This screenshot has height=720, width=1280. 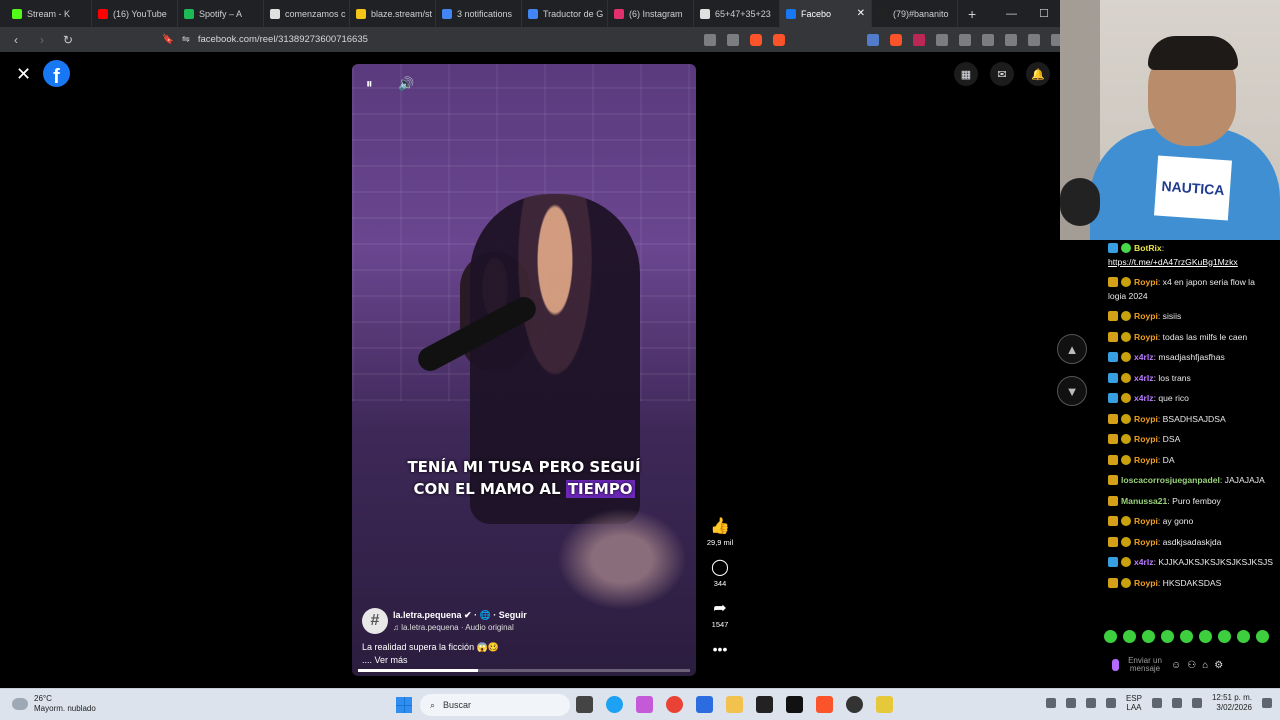 I want to click on address-bar: 🔖 ⇋ facebook.com/reel/3138927360071​6635, so click(x=442, y=39).